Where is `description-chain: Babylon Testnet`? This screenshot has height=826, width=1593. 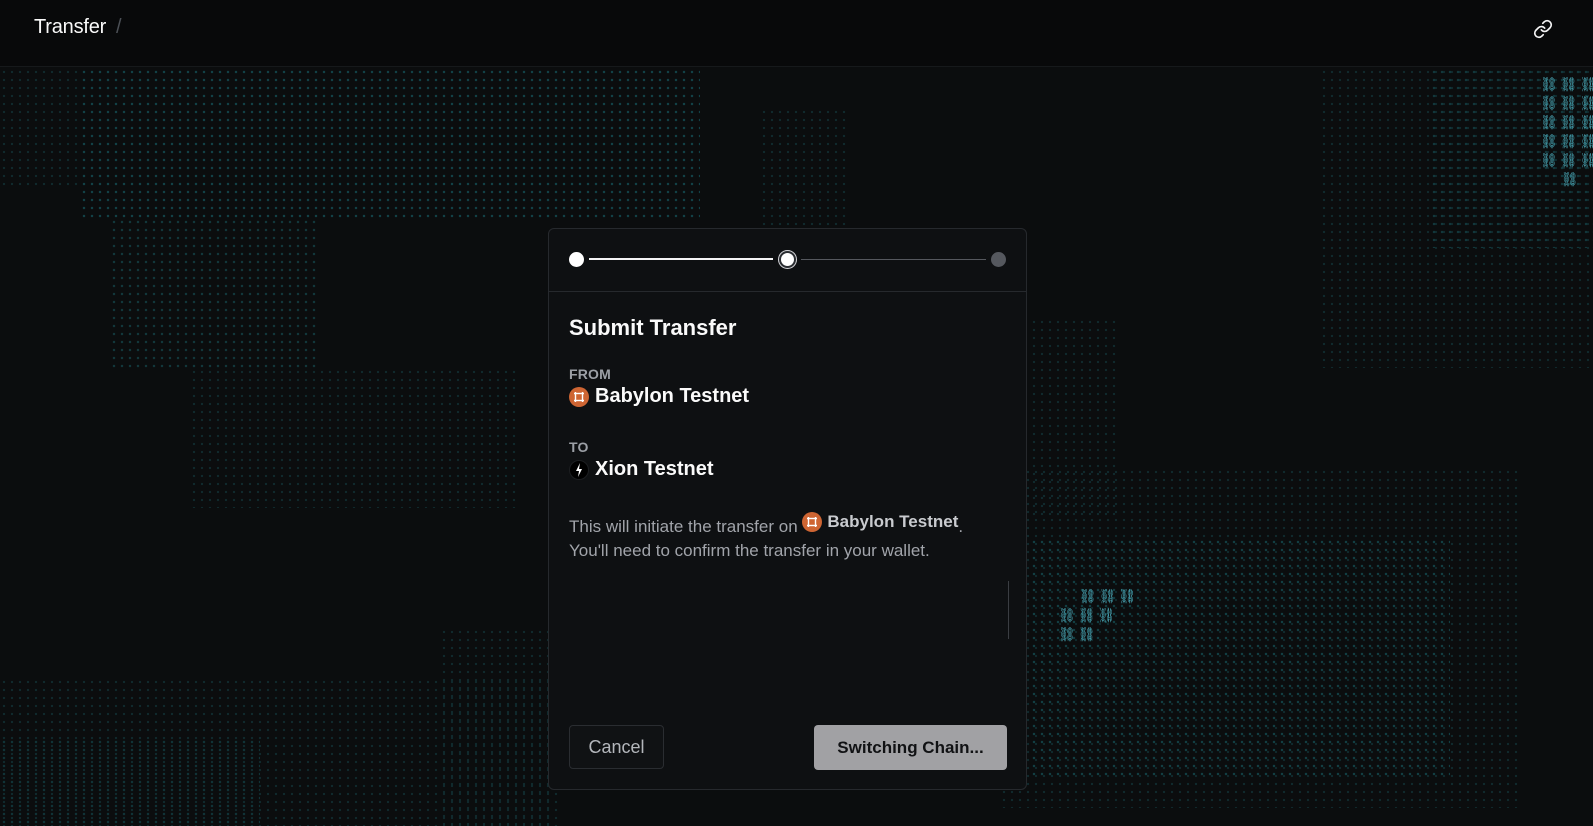
description-chain: Babylon Testnet is located at coordinates (880, 522).